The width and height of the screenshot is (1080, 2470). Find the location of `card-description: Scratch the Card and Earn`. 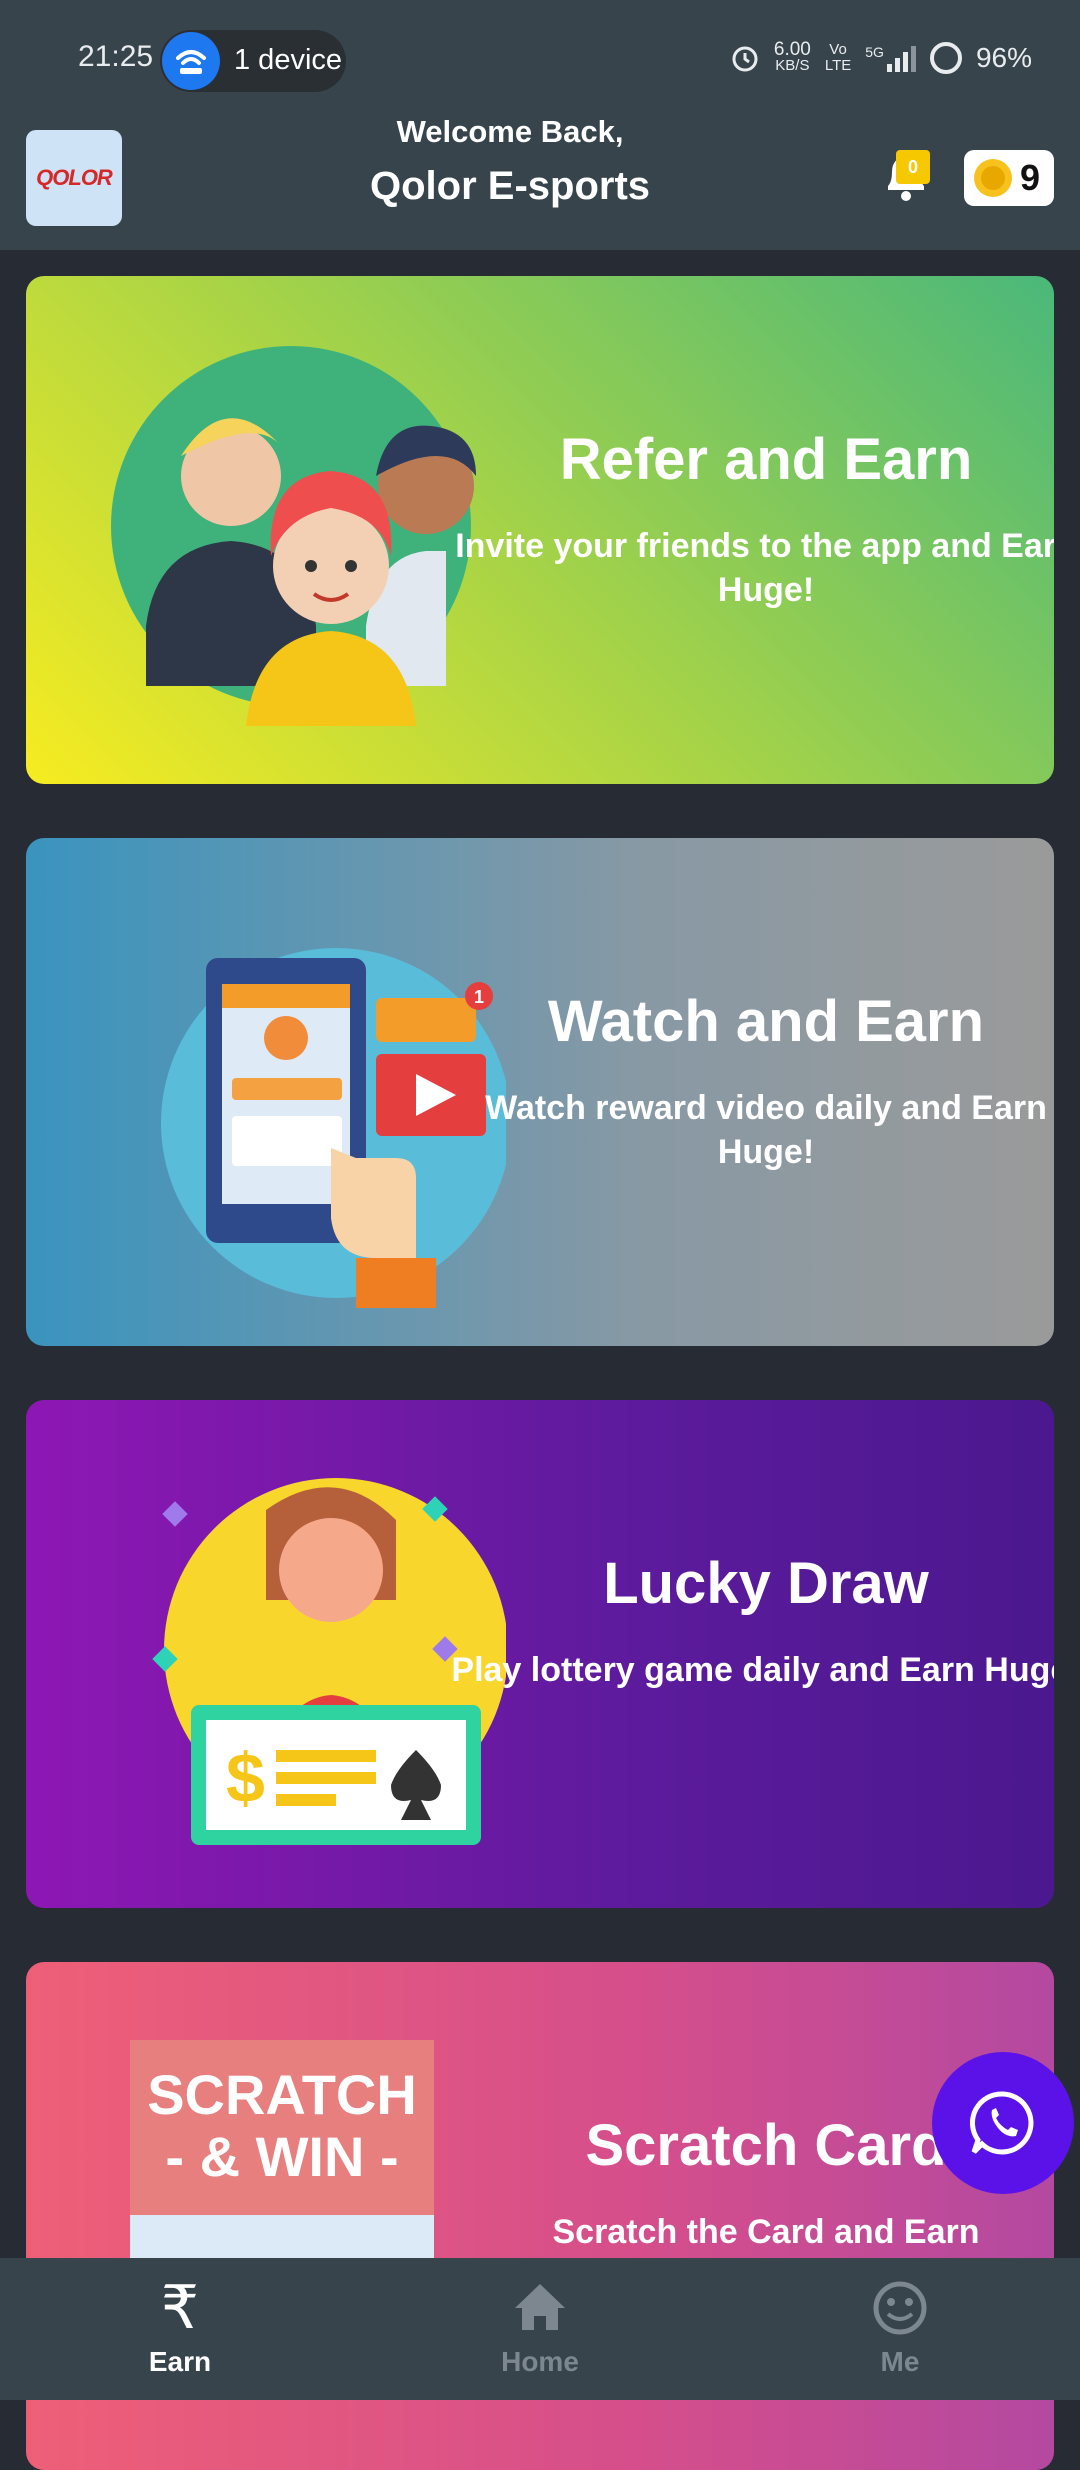

card-description: Scratch the Card and Earn is located at coordinates (766, 2232).